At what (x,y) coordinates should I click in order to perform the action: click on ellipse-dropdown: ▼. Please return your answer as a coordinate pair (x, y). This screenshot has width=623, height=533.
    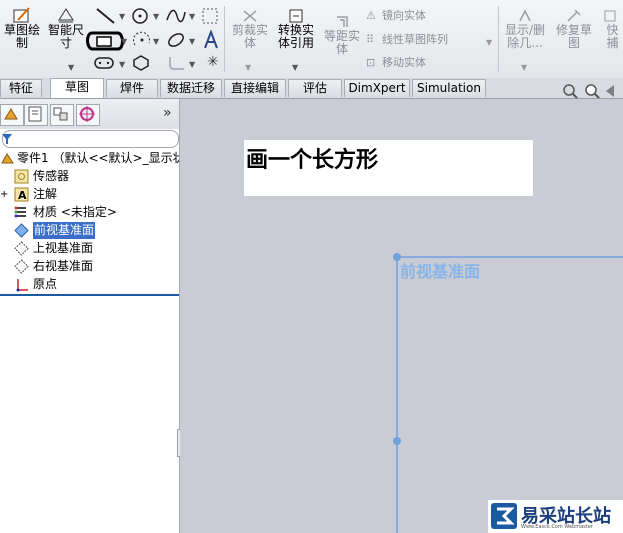
    Looking at the image, I should click on (192, 41).